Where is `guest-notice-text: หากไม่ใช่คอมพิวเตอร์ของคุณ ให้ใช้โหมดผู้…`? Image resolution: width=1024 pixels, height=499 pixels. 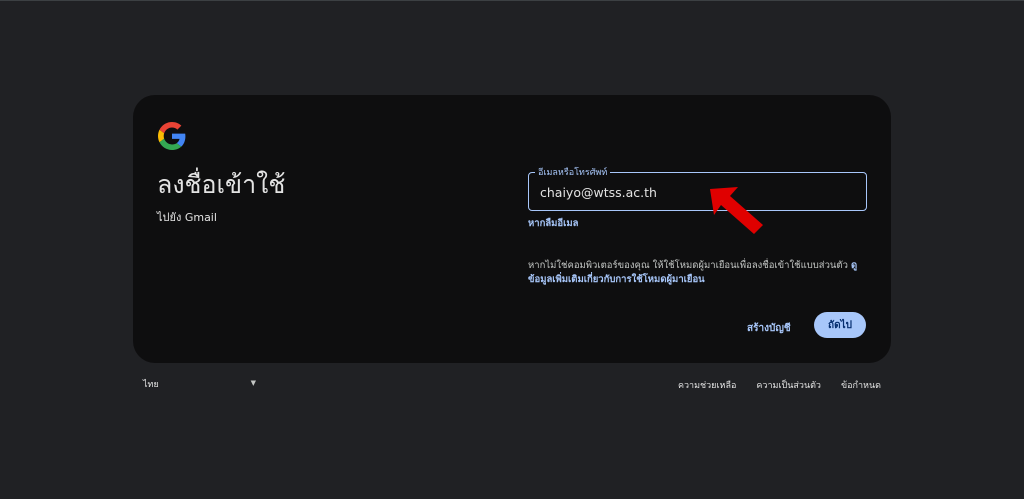
guest-notice-text: หากไม่ใช่คอมพิวเตอร์ของคุณ ให้ใช้โหมดผู้… is located at coordinates (689, 265).